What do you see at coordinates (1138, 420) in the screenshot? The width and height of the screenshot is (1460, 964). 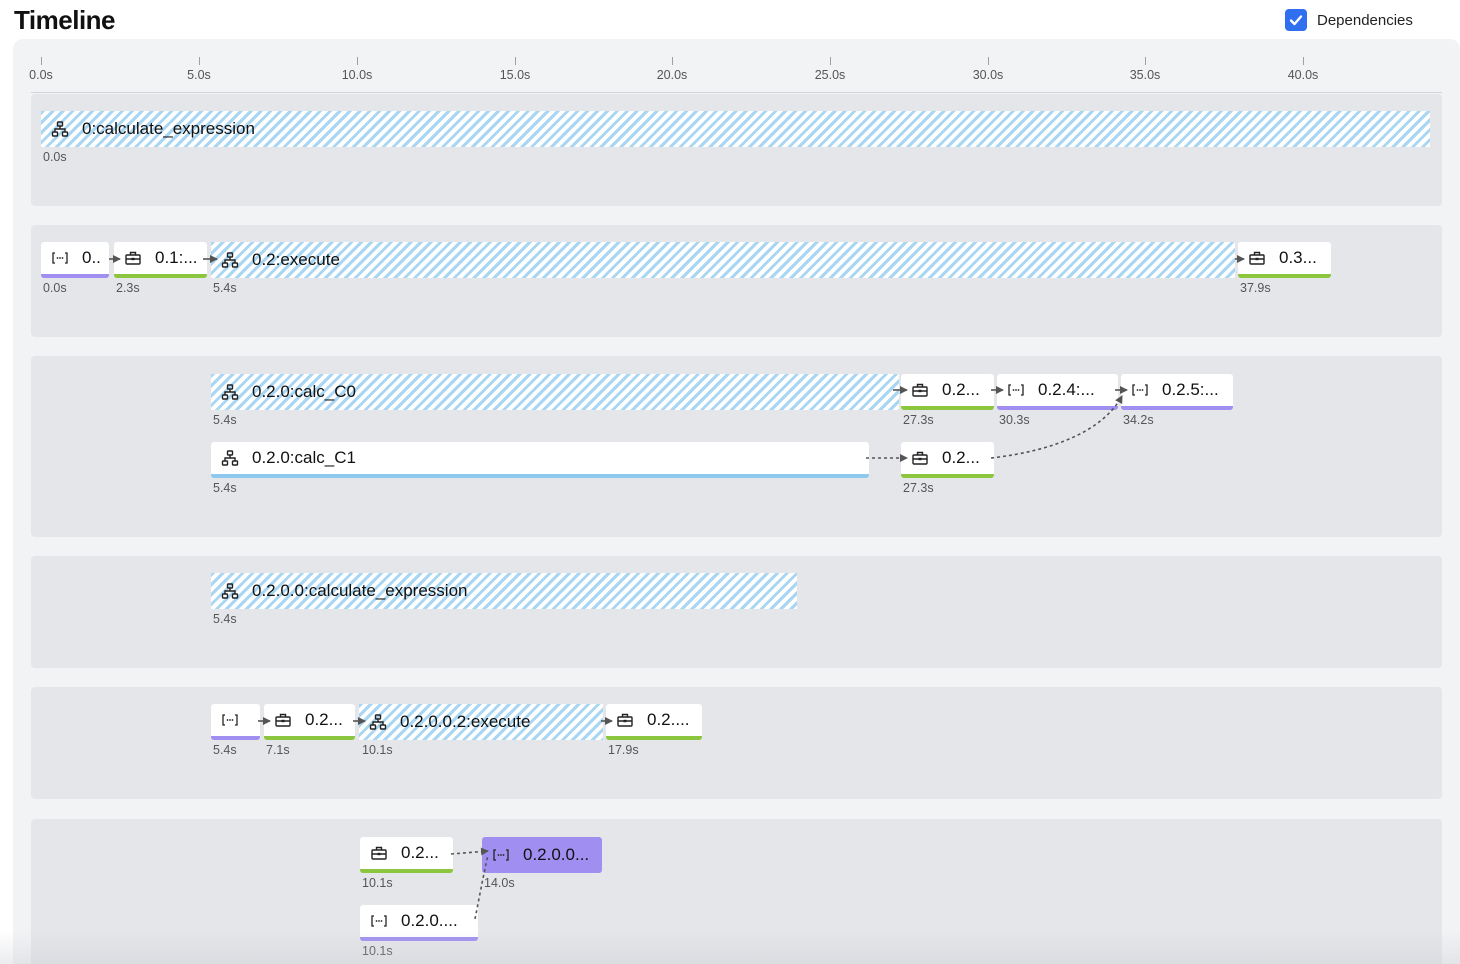 I see `task-start-time: 34.2s` at bounding box center [1138, 420].